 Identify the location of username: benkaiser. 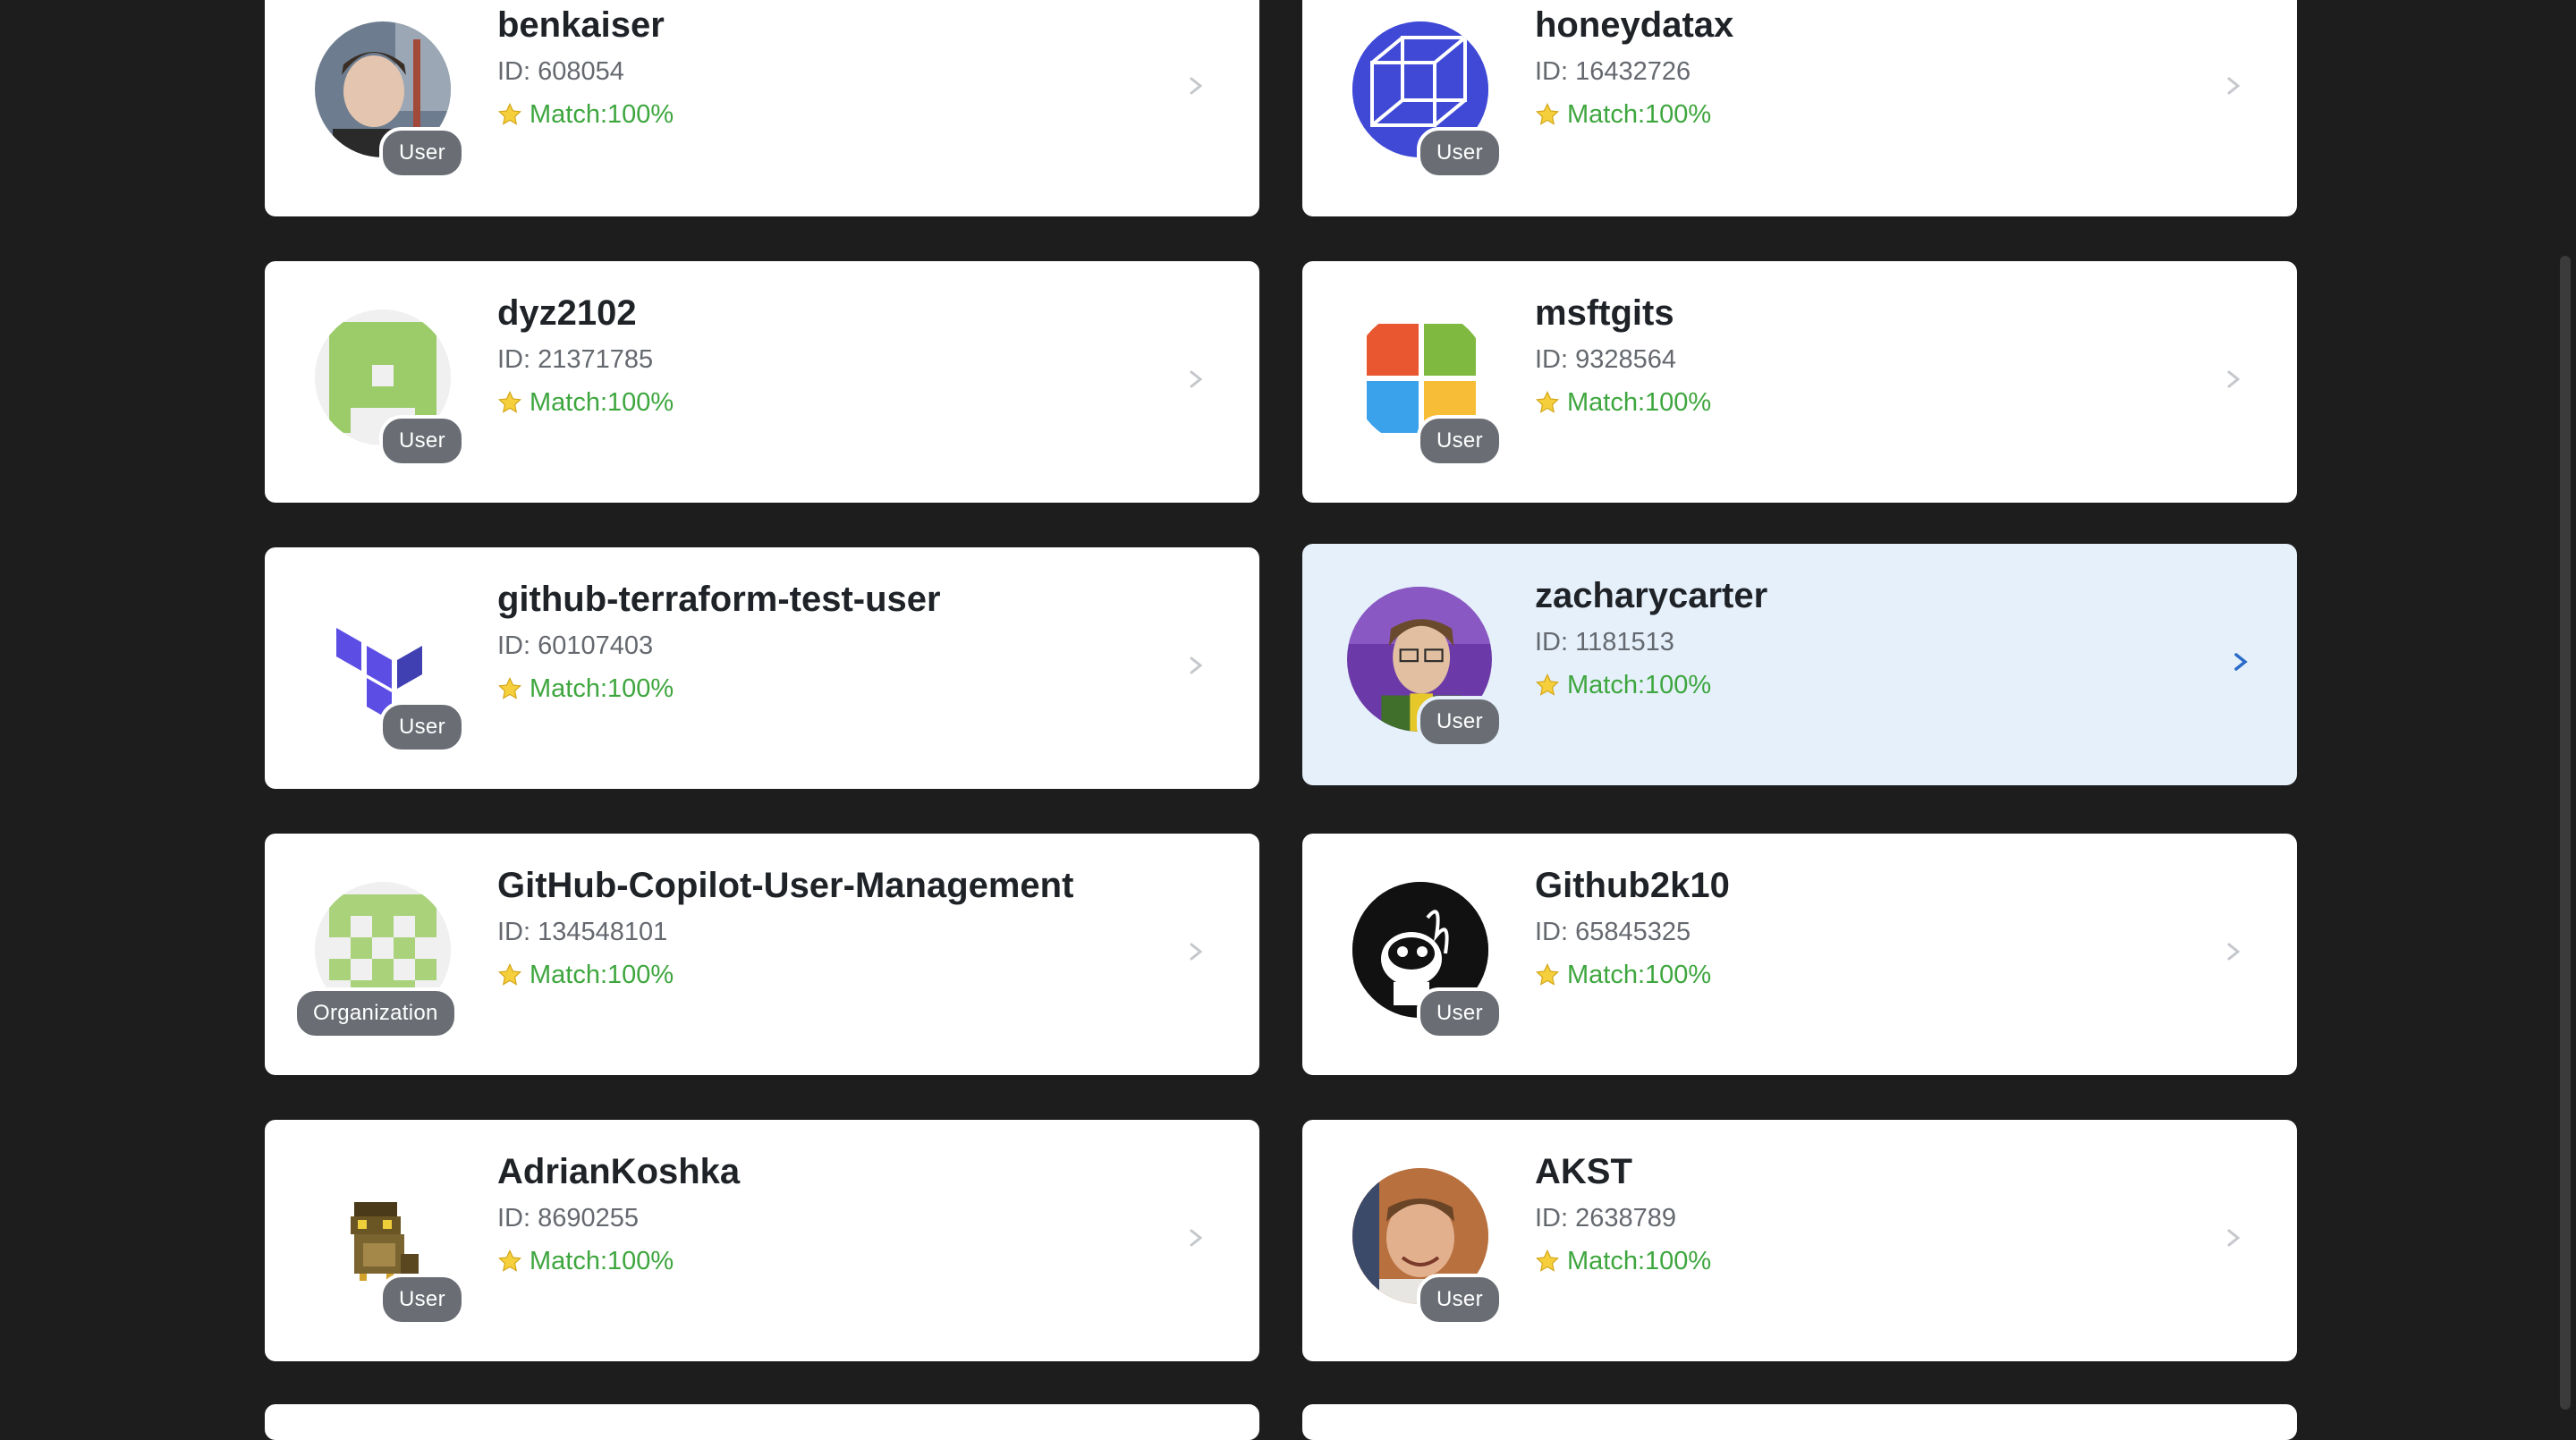
(581, 25).